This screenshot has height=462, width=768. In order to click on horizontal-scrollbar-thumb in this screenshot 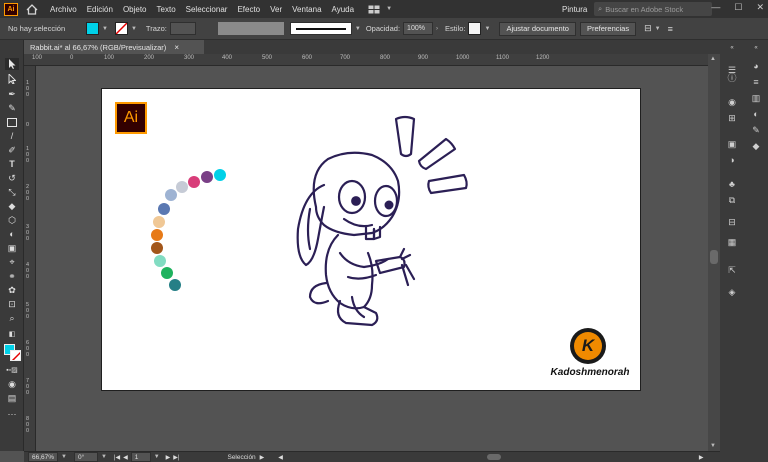, I will do `click(493, 457)`.